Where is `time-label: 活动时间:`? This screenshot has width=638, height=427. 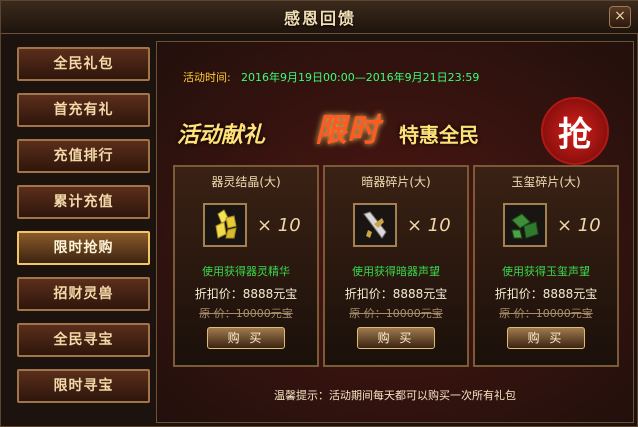
time-label: 活动时间: is located at coordinates (207, 77).